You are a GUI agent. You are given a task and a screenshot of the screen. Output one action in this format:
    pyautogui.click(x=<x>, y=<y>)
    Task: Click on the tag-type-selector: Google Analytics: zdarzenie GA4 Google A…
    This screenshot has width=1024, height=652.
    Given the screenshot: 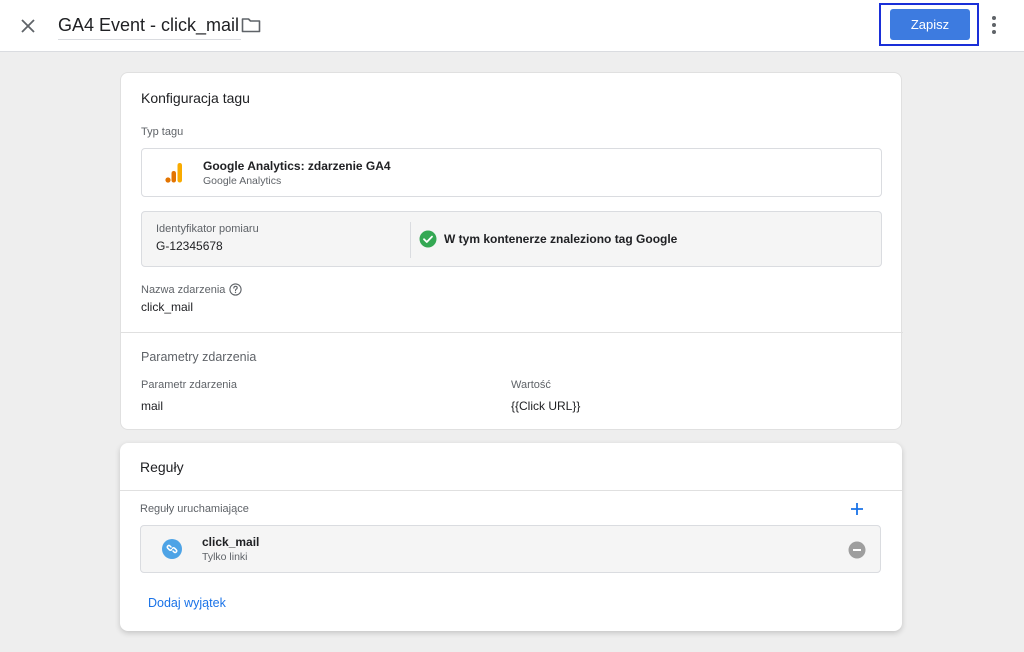 What is the action you would take?
    pyautogui.click(x=511, y=172)
    